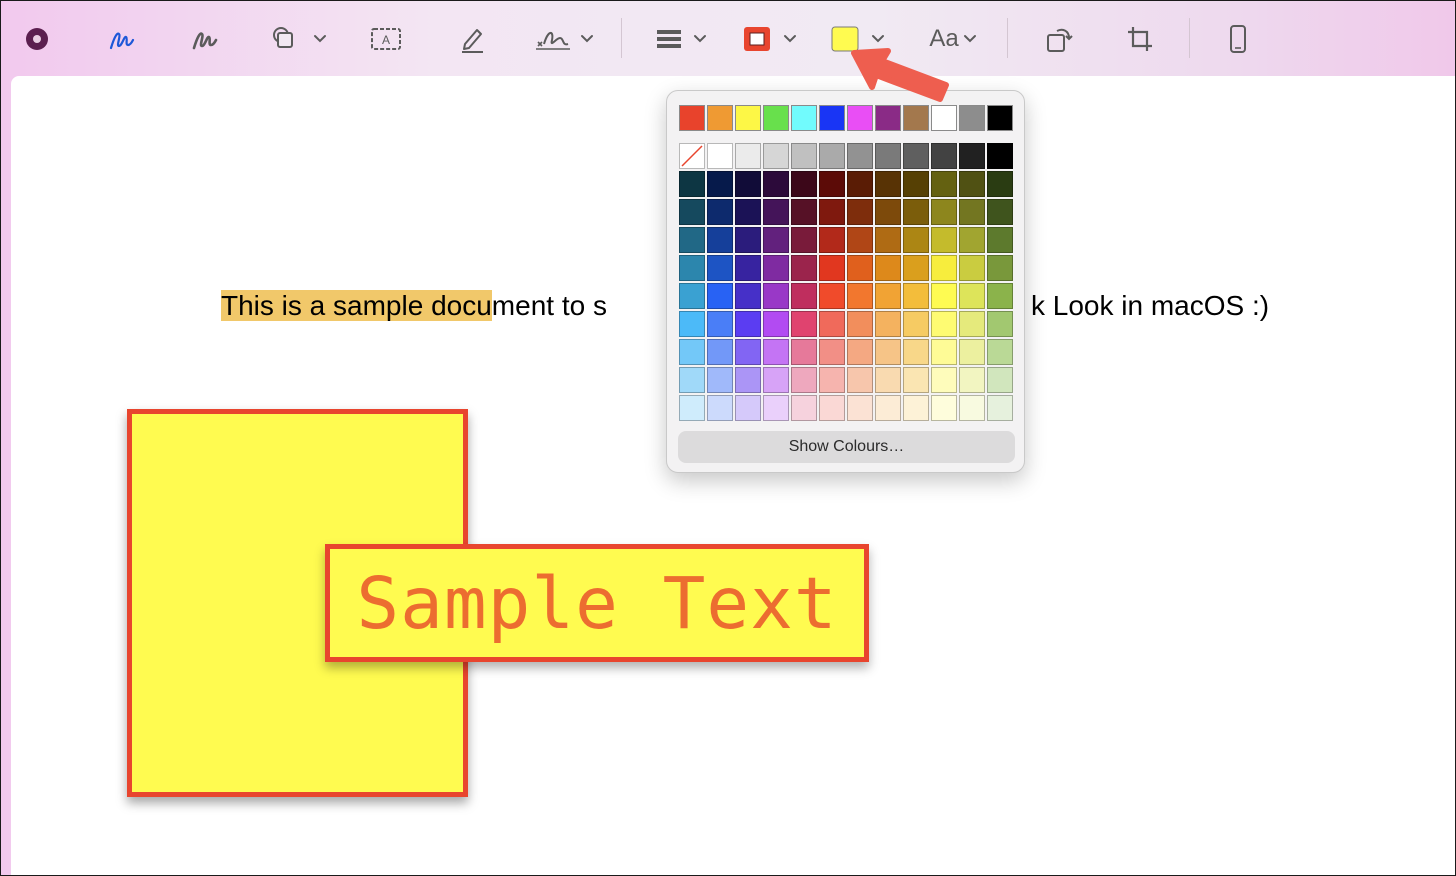 This screenshot has height=876, width=1456. Describe the element at coordinates (1140, 39) in the screenshot. I see `crop-icon` at that location.